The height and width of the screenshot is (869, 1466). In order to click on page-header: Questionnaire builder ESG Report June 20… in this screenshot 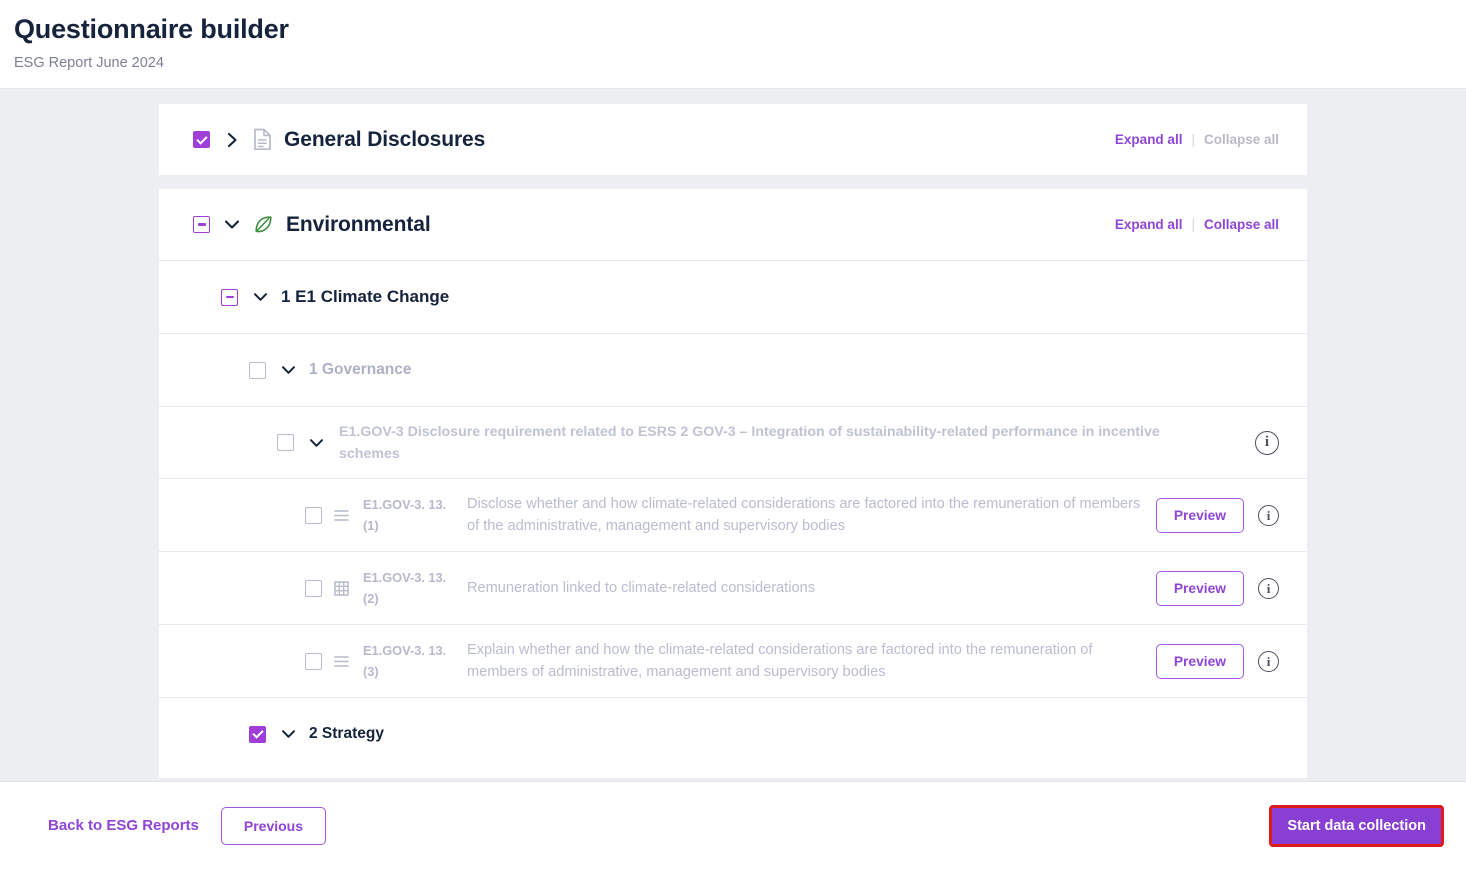, I will do `click(733, 44)`.